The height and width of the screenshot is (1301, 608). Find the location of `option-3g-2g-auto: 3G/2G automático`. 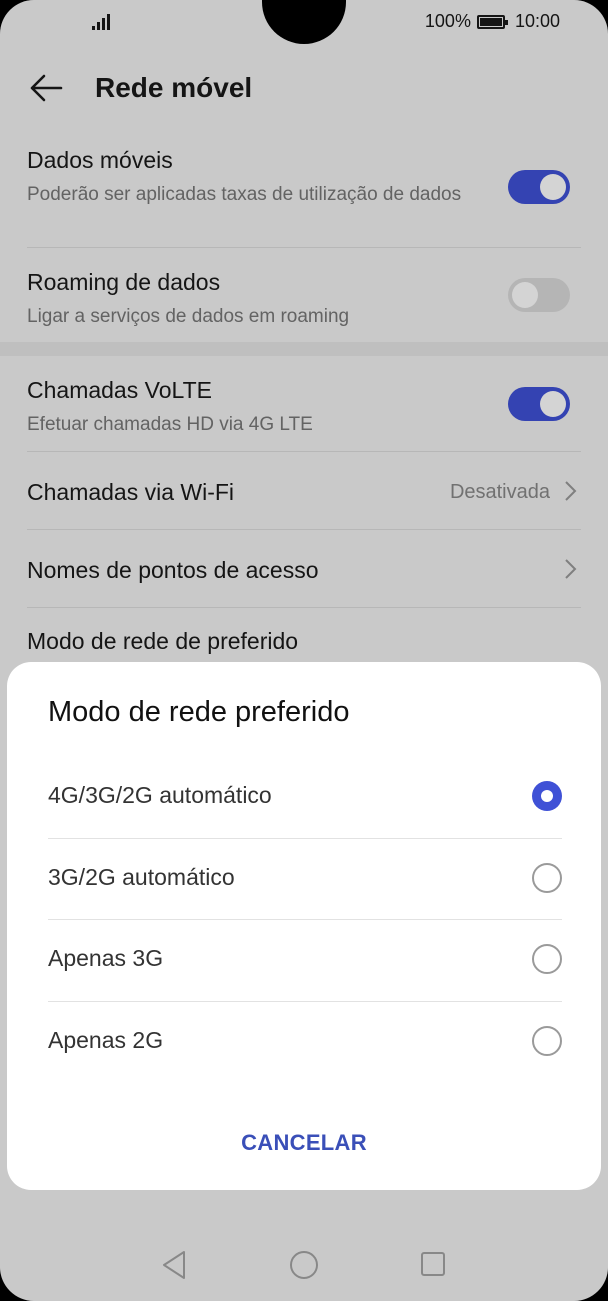

option-3g-2g-auto: 3G/2G automático is located at coordinates (305, 879).